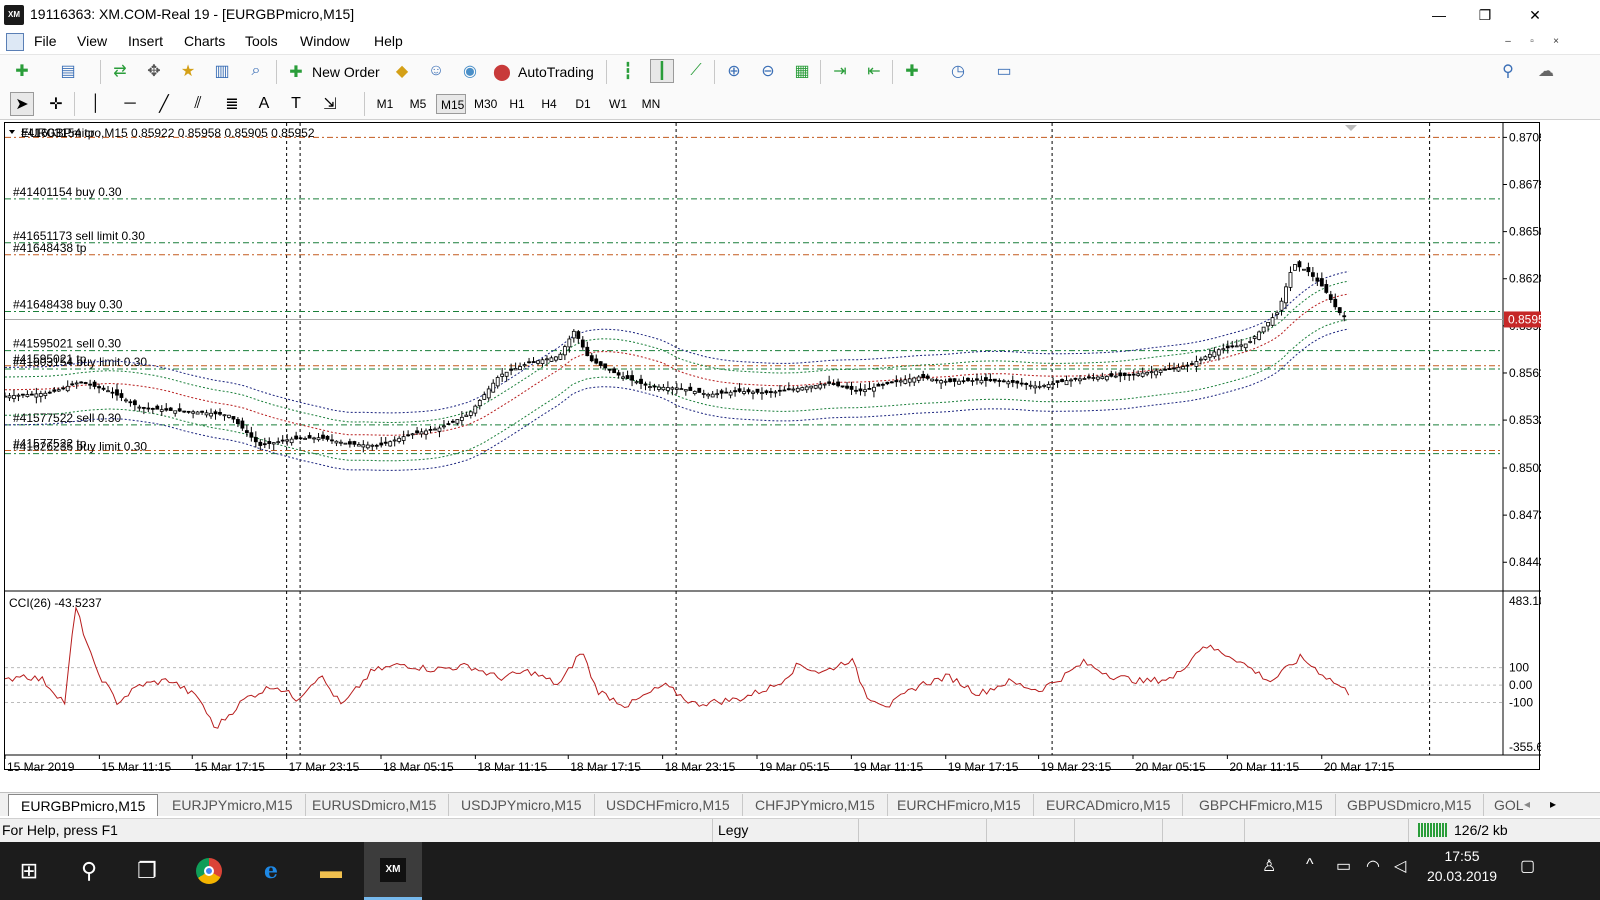  What do you see at coordinates (912, 71) in the screenshot?
I see `indicators-icon: ✚` at bounding box center [912, 71].